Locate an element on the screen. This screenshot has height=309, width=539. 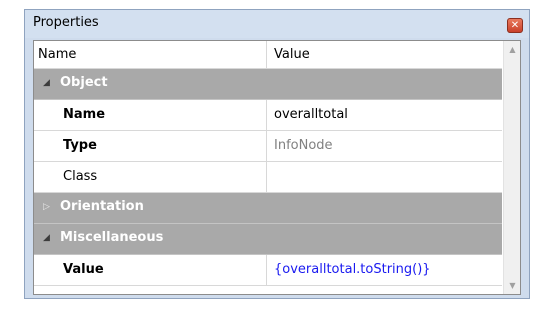
group-row-object: ◢ Object is located at coordinates (268, 84).